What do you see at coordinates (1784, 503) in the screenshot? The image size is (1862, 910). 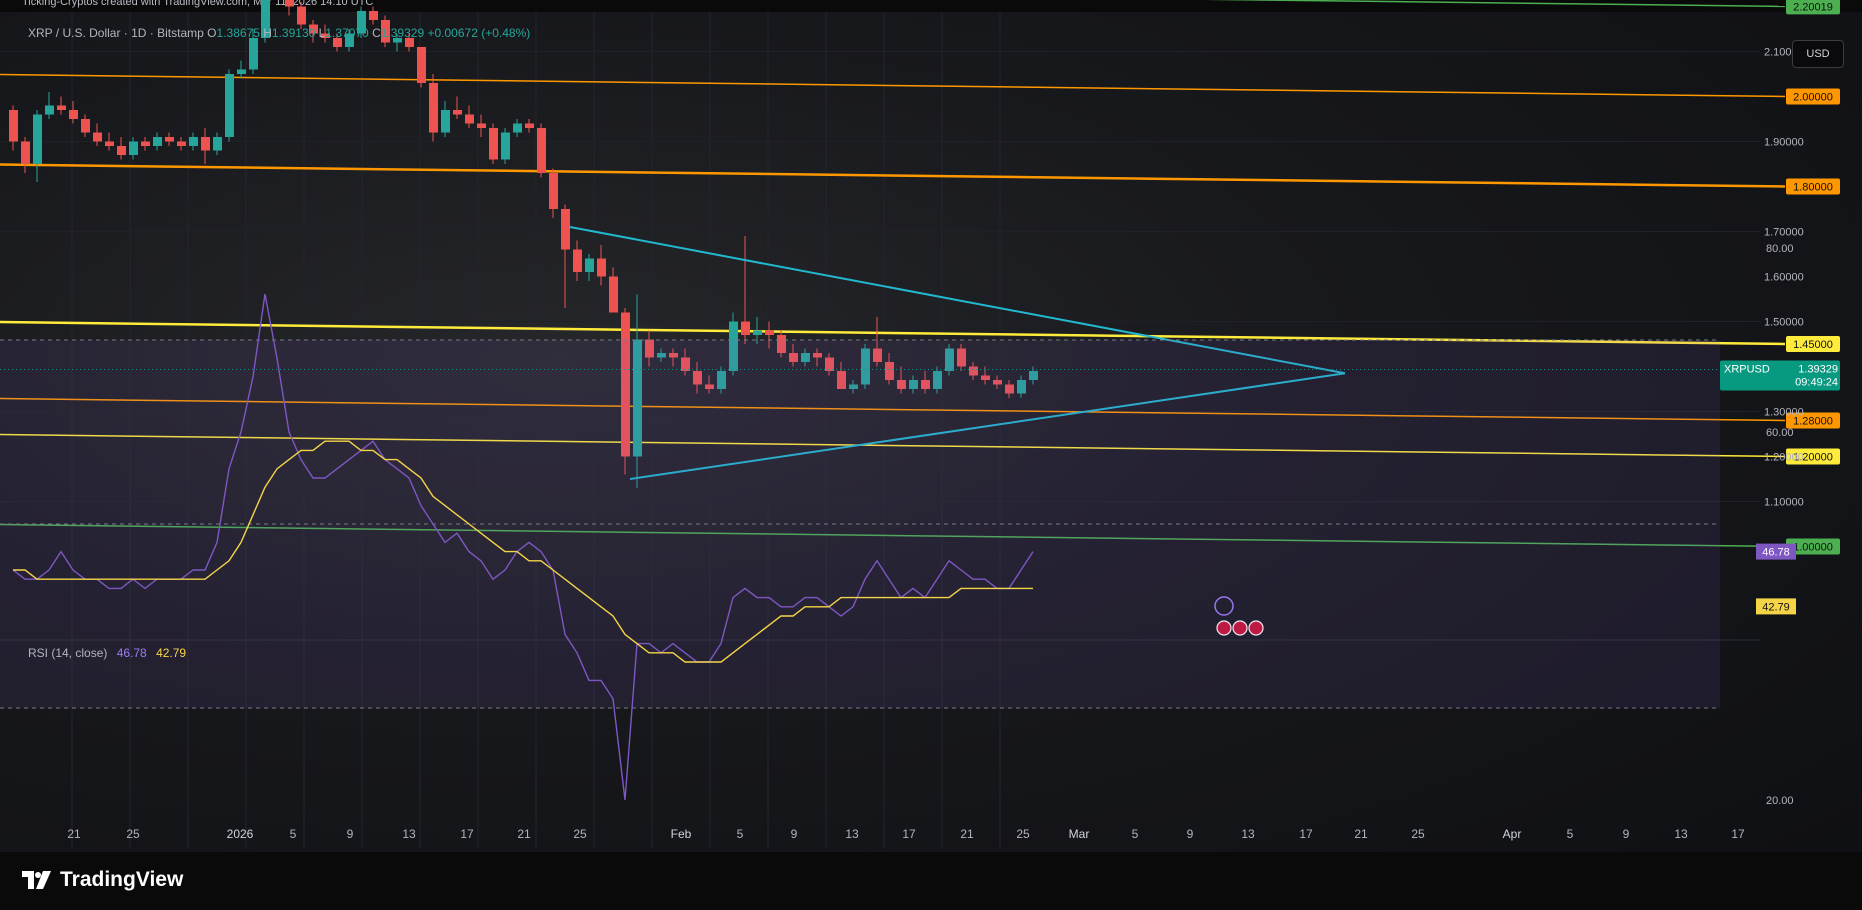 I see `price-scale-label: 1.10000` at bounding box center [1784, 503].